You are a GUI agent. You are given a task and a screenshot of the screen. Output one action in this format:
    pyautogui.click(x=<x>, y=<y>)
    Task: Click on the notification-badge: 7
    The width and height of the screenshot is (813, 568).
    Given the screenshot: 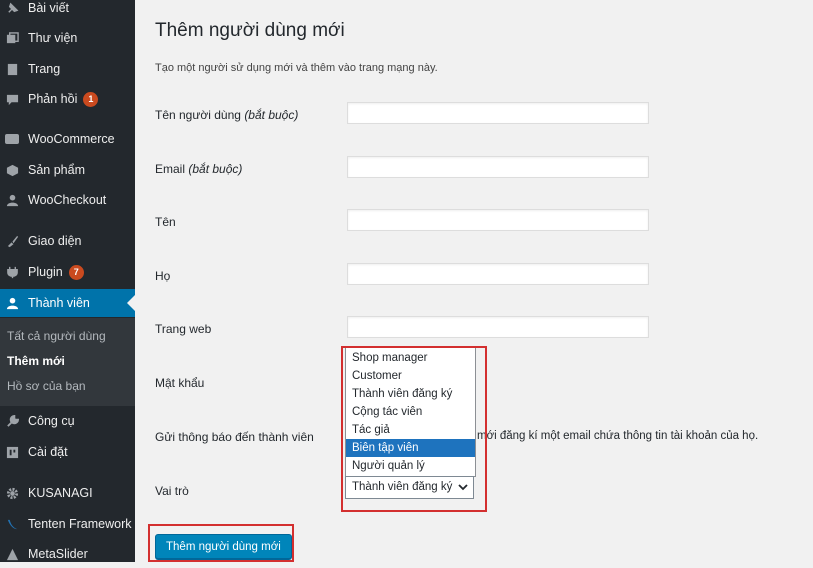 What is the action you would take?
    pyautogui.click(x=76, y=272)
    